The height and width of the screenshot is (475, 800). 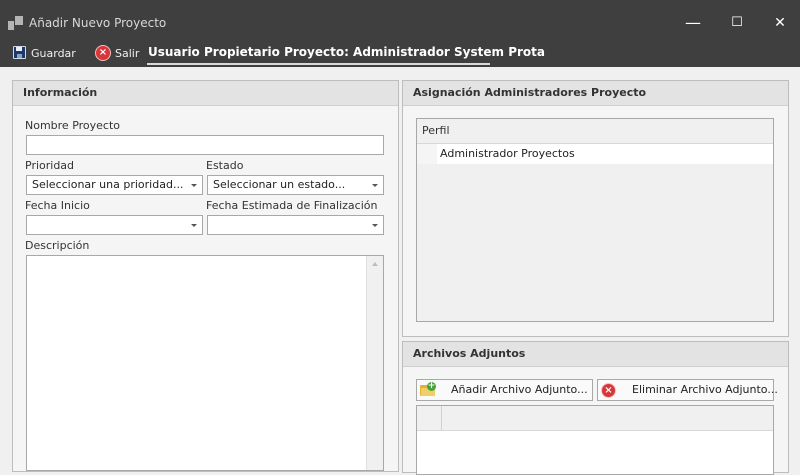 I want to click on attachments-panel-header: Archivos Adjuntos, so click(x=595, y=354).